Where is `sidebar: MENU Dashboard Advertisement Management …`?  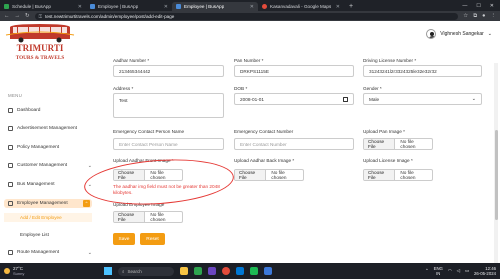 sidebar: MENU Dashboard Advertisement Management … is located at coordinates (48, 163).